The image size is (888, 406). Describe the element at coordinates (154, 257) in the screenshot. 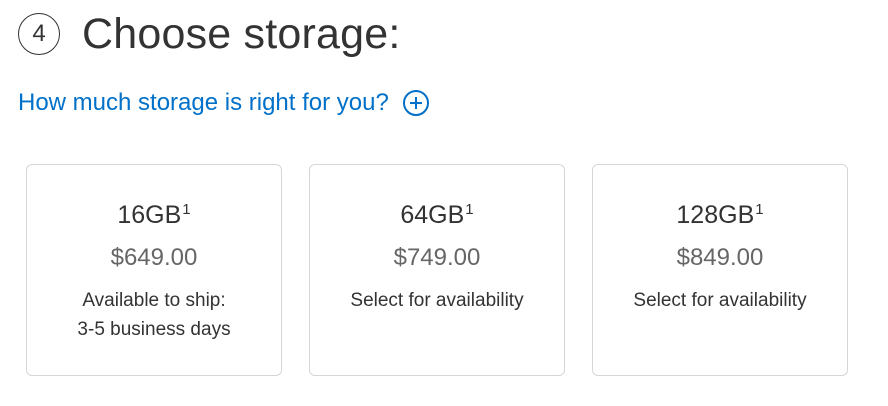

I see `option-price: $649.00` at that location.